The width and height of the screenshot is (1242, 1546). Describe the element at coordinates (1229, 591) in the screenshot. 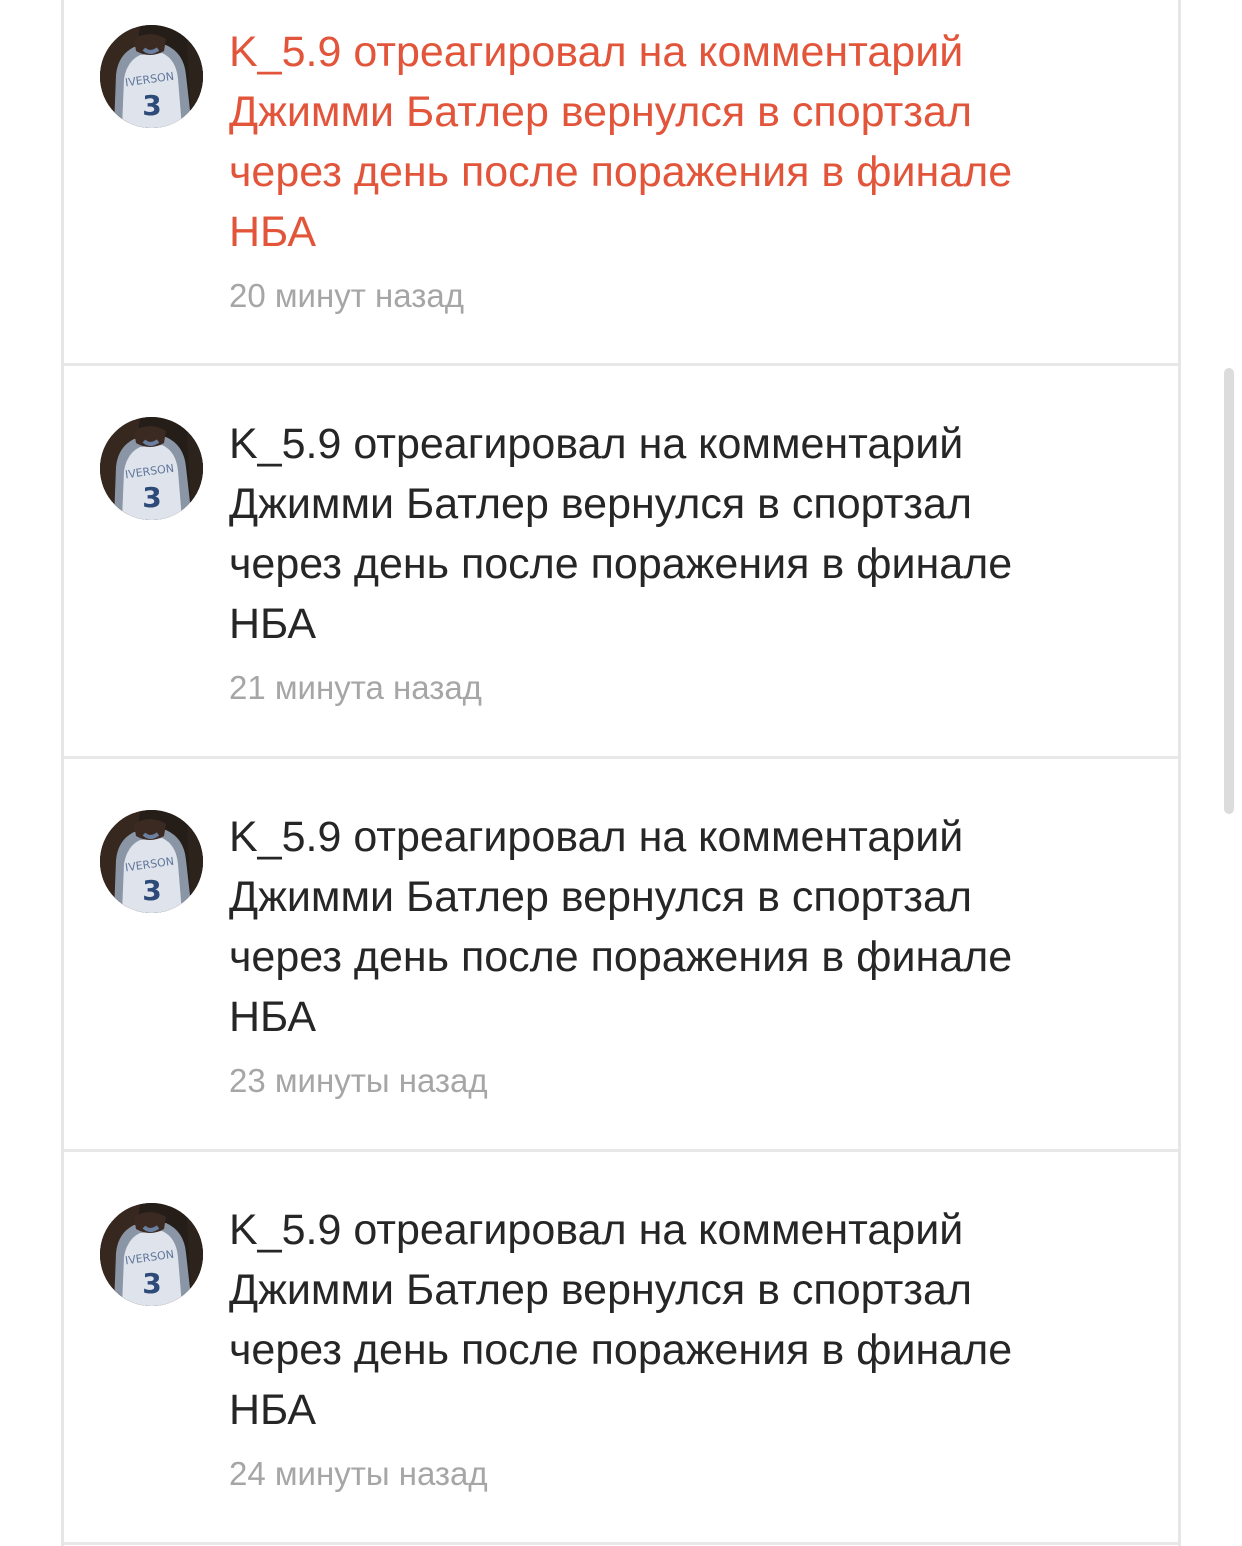

I see `scrollbar` at that location.